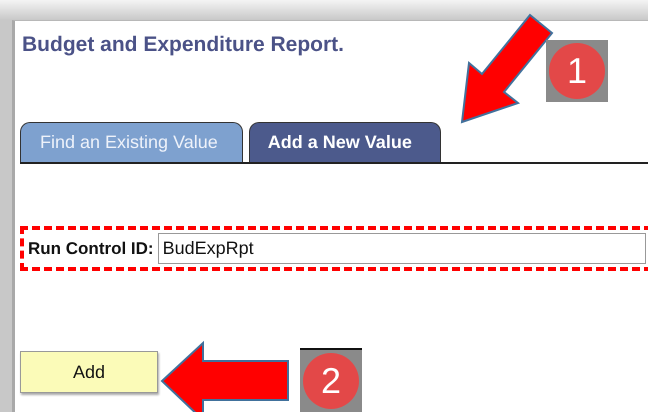  What do you see at coordinates (331, 380) in the screenshot?
I see `step-badge: 2` at bounding box center [331, 380].